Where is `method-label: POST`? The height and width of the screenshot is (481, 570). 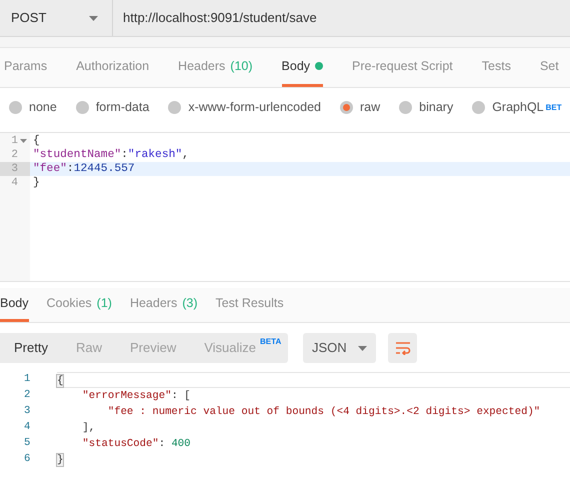
method-label: POST is located at coordinates (28, 18).